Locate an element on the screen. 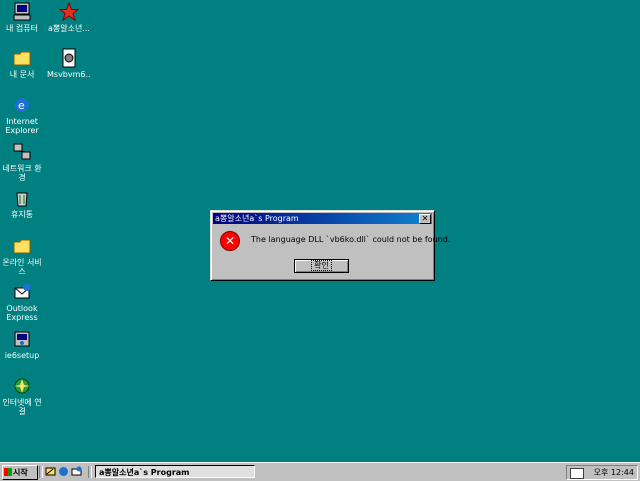 The image size is (640, 481). desktop-icon-my-computer: 내 컴퓨터 is located at coordinates (22, 17).